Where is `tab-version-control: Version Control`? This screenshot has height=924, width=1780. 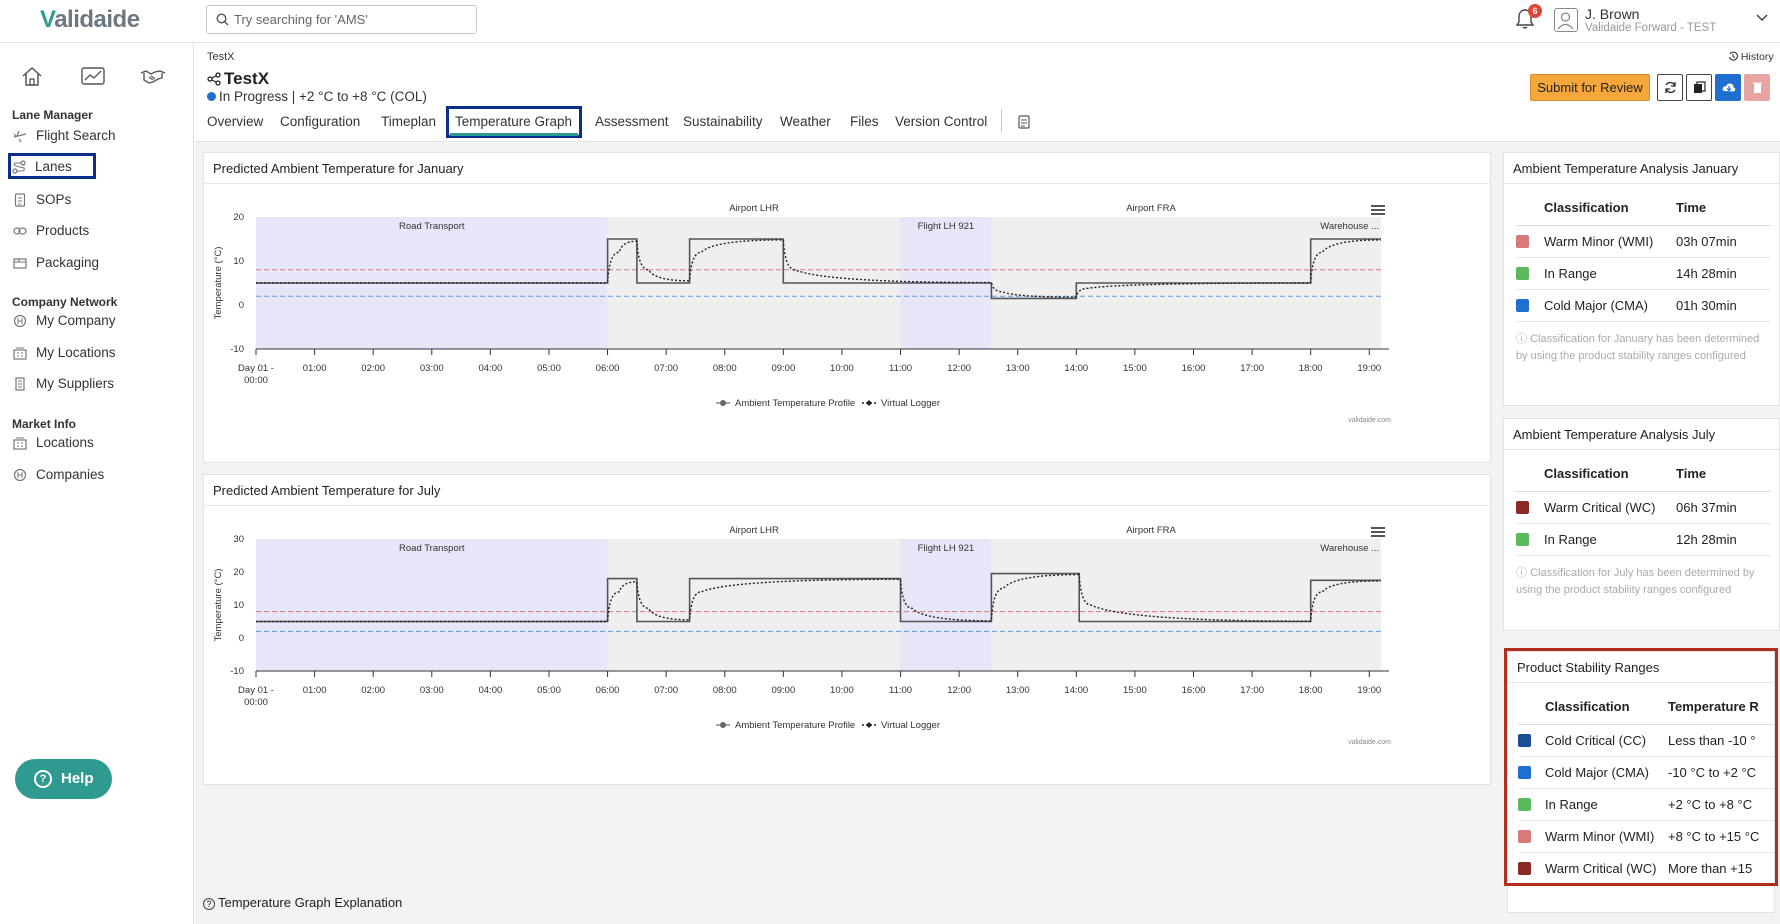 tab-version-control: Version Control is located at coordinates (941, 122).